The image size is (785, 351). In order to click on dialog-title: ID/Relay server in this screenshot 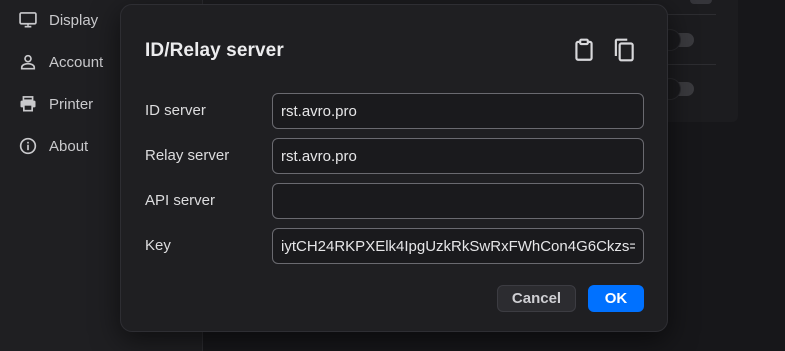, I will do `click(214, 50)`.